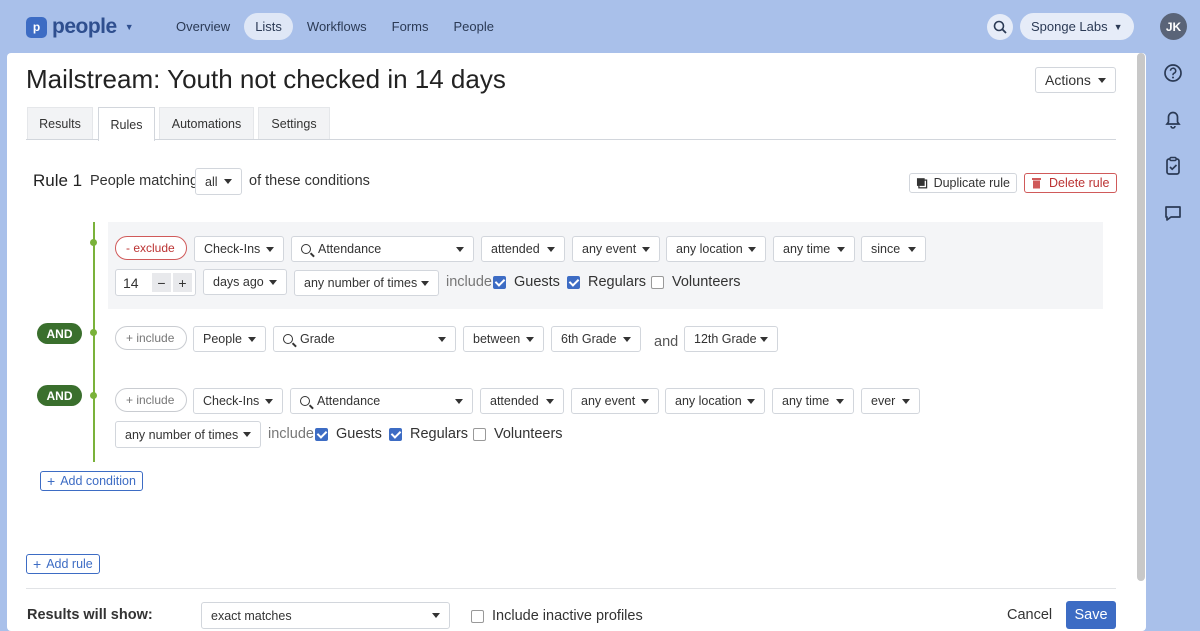  I want to click on minus-icon: −, so click(161, 282).